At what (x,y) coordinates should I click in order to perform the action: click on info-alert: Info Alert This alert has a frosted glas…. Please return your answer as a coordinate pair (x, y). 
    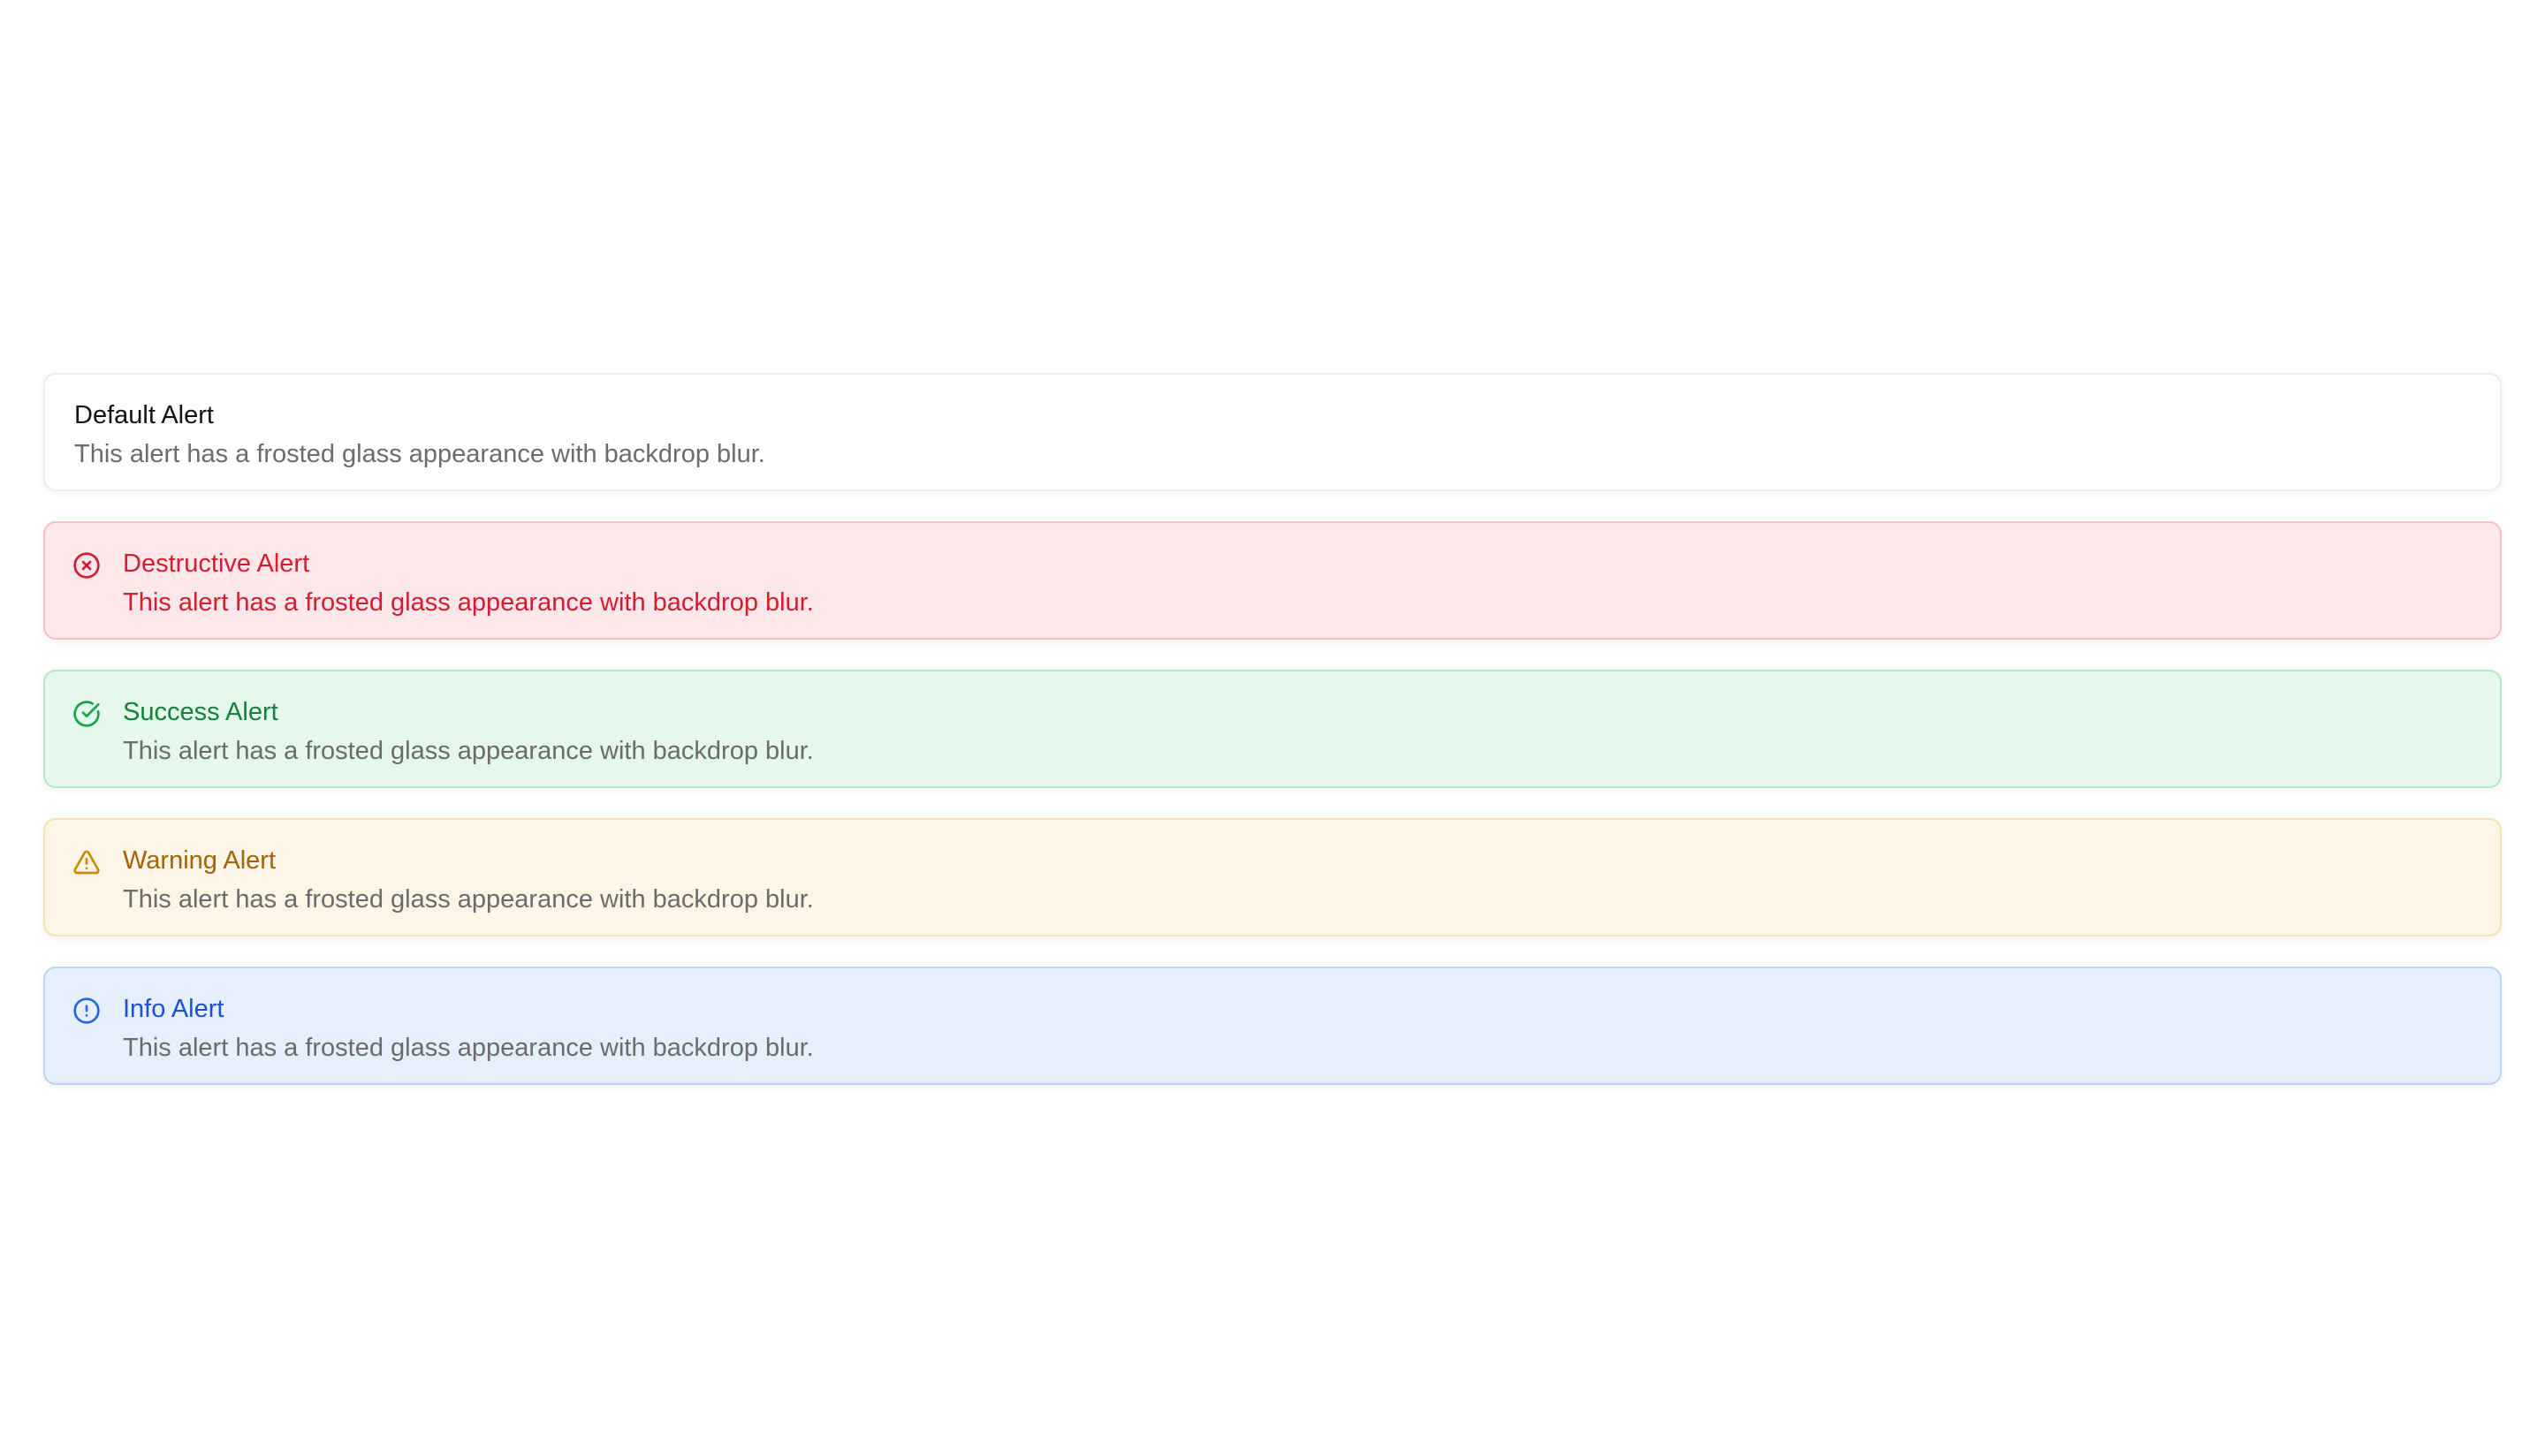
    Looking at the image, I should click on (1272, 1026).